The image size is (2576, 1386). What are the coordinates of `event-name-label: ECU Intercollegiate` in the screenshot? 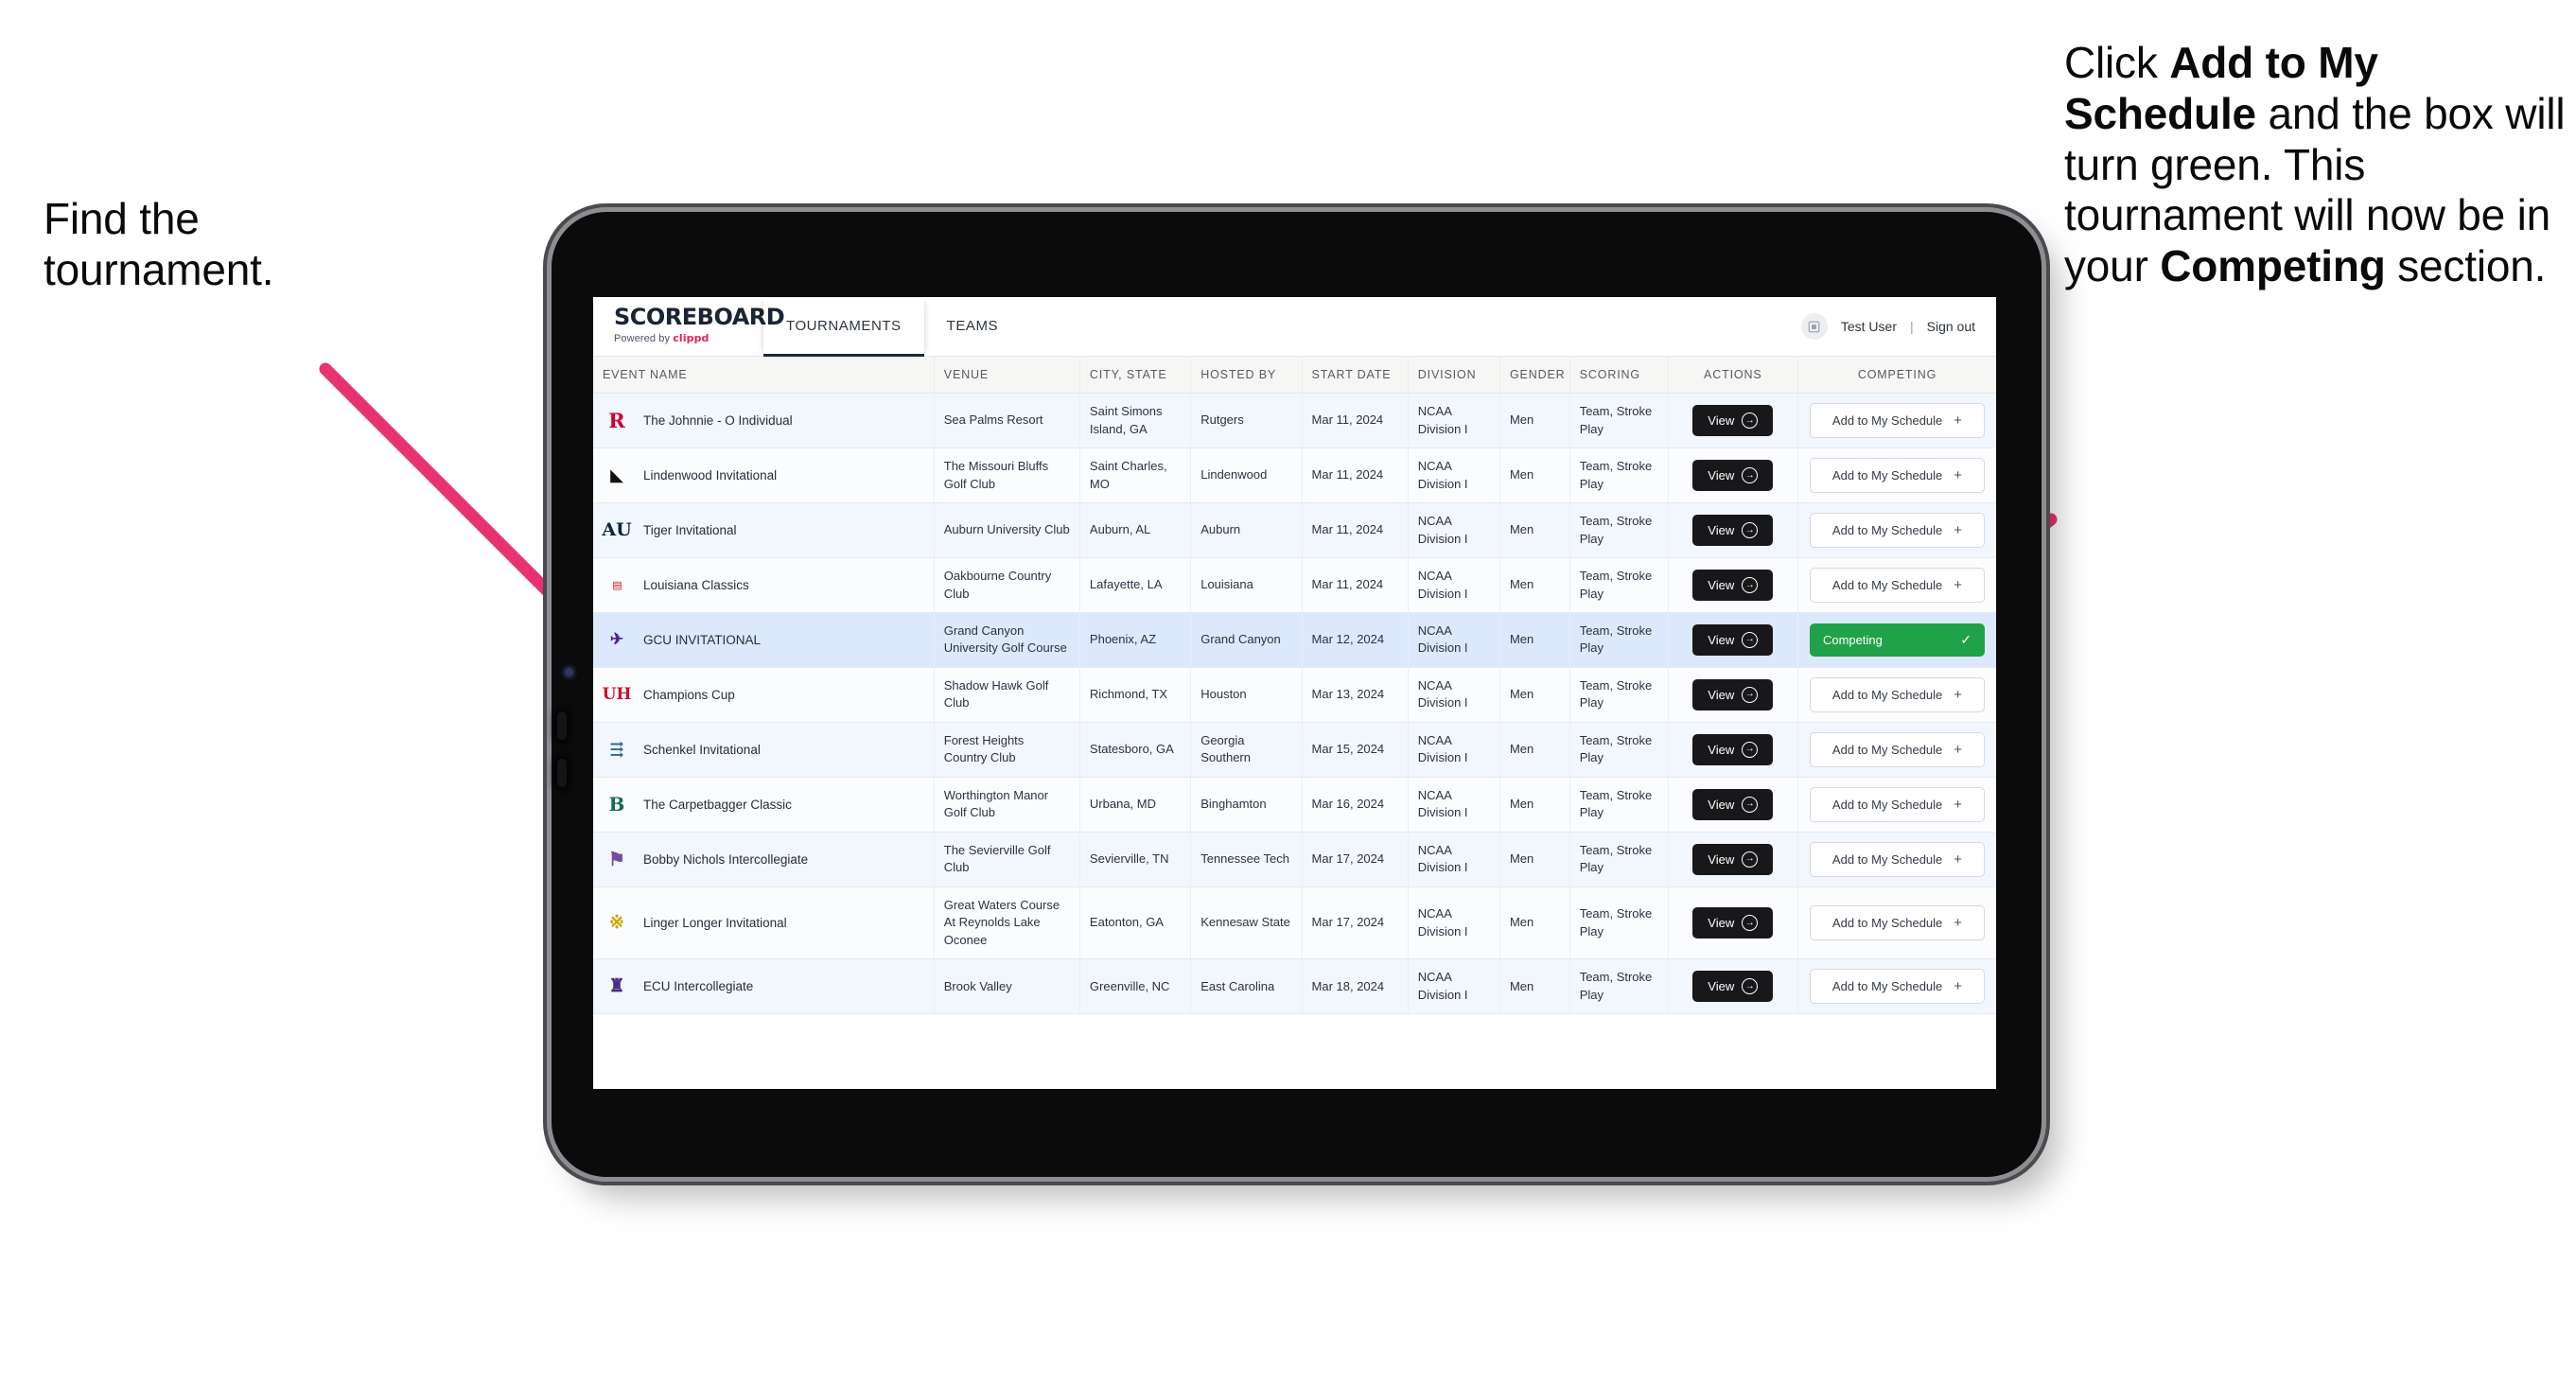 It's located at (698, 986).